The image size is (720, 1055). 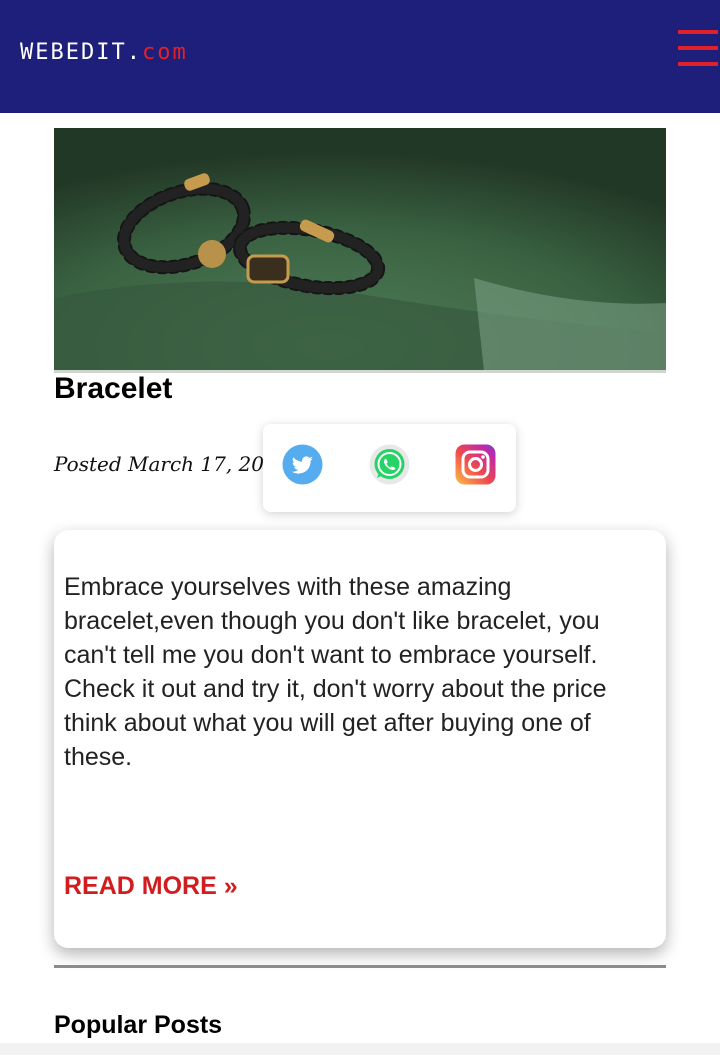 I want to click on hamburger-menu-icon, so click(x=698, y=48).